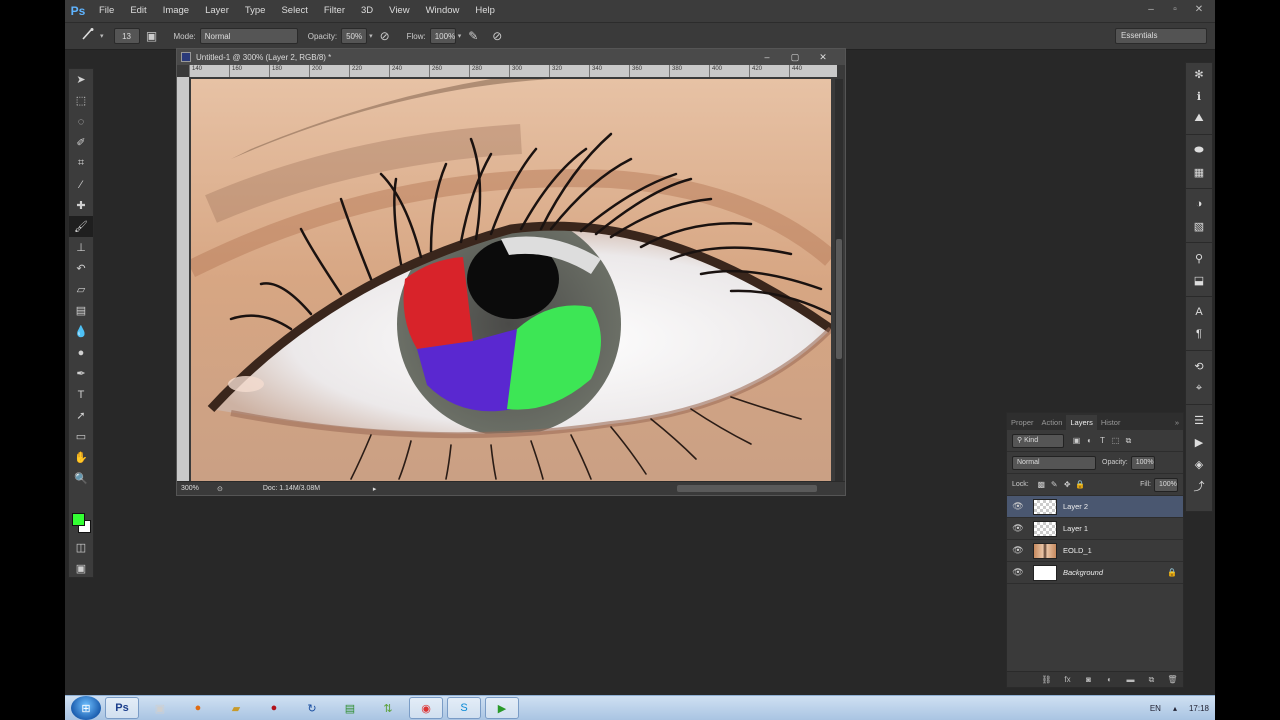  I want to click on paragraph-panel-icon: ¶, so click(1199, 334).